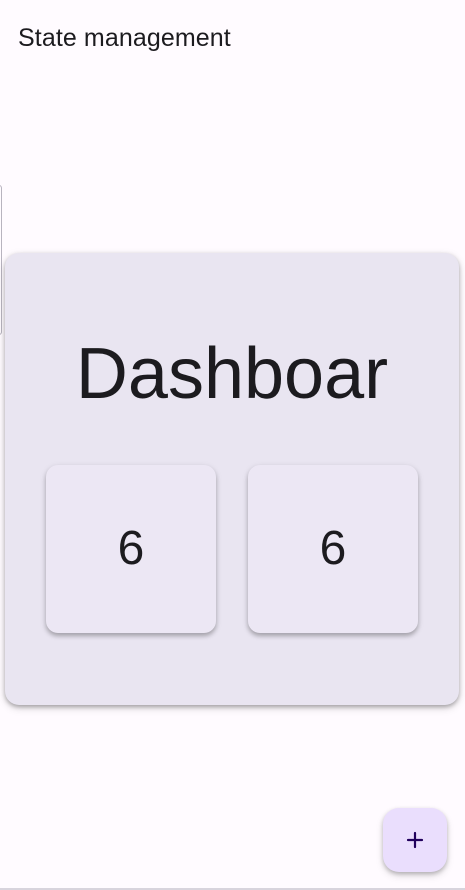 The image size is (465, 890). I want to click on counter-value-left: 6, so click(131, 548).